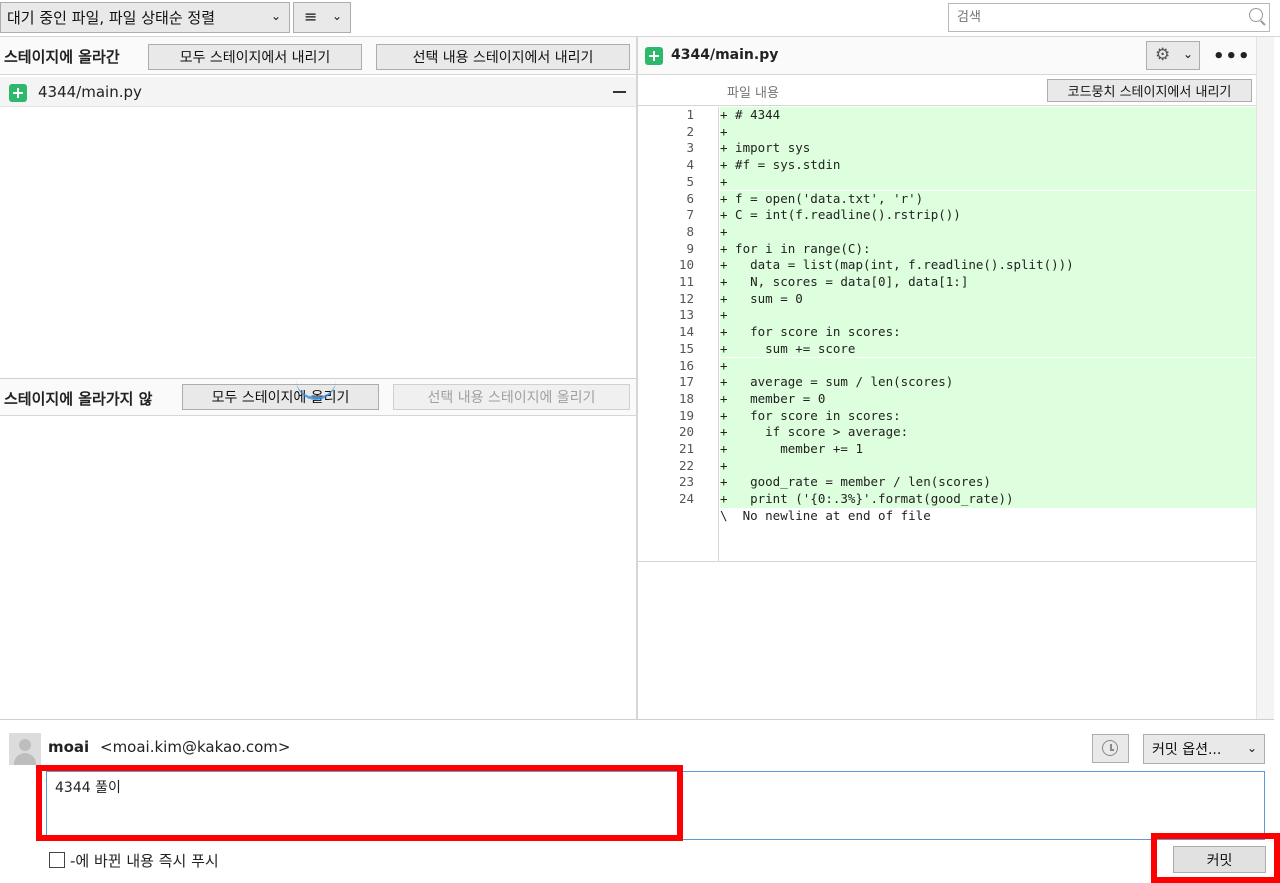  What do you see at coordinates (988, 382) in the screenshot?
I see `diff-line: + average = sum / len(scores)` at bounding box center [988, 382].